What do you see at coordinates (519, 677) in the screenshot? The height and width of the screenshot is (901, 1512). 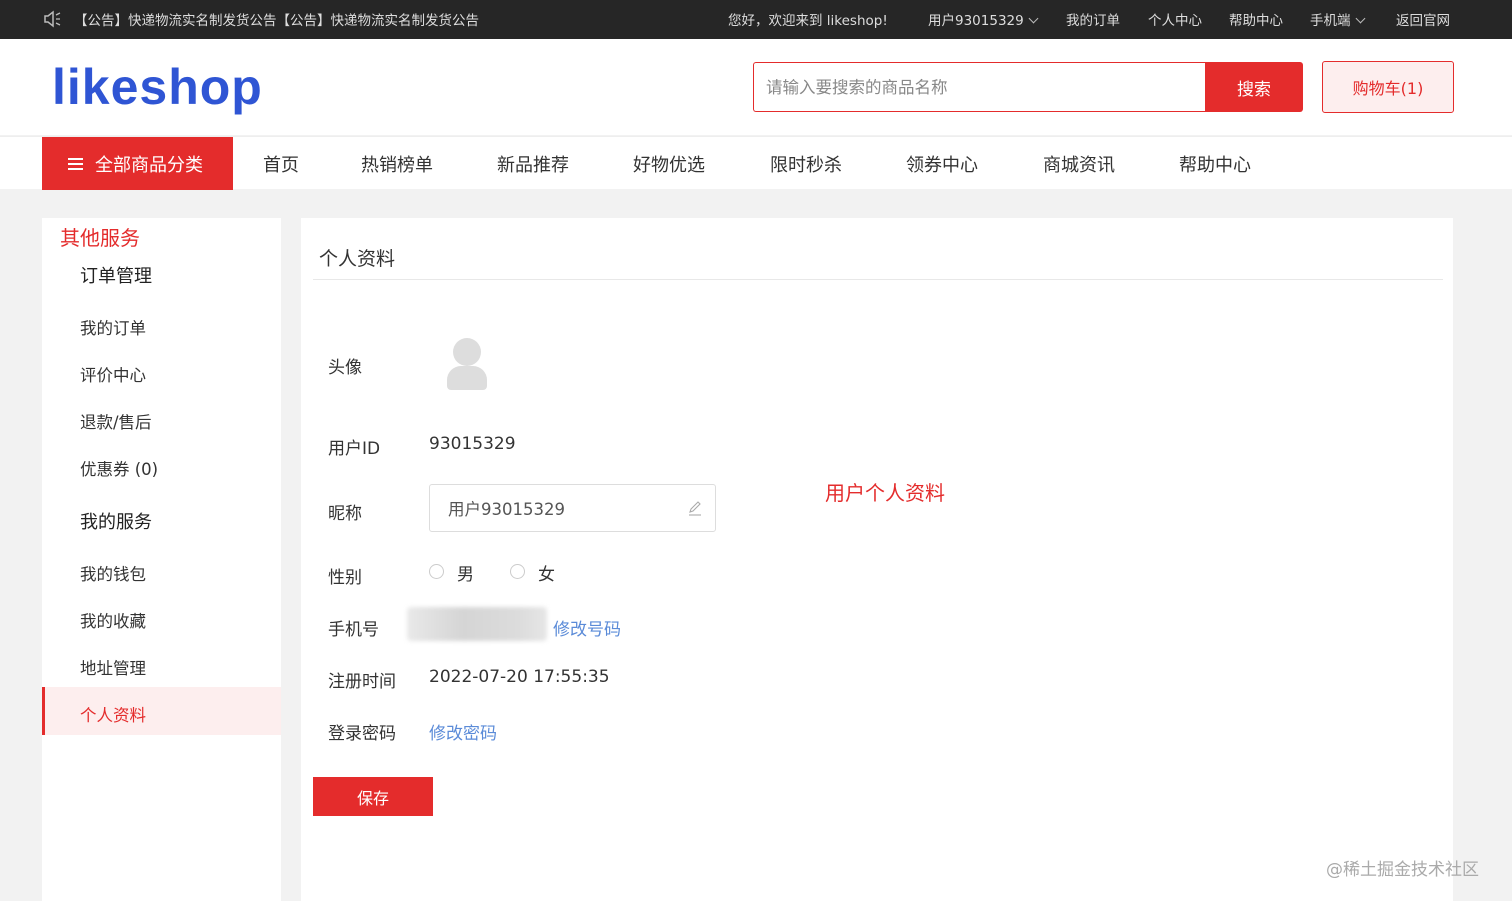 I see `register-time-value: 2022-07-20 17:55:35` at bounding box center [519, 677].